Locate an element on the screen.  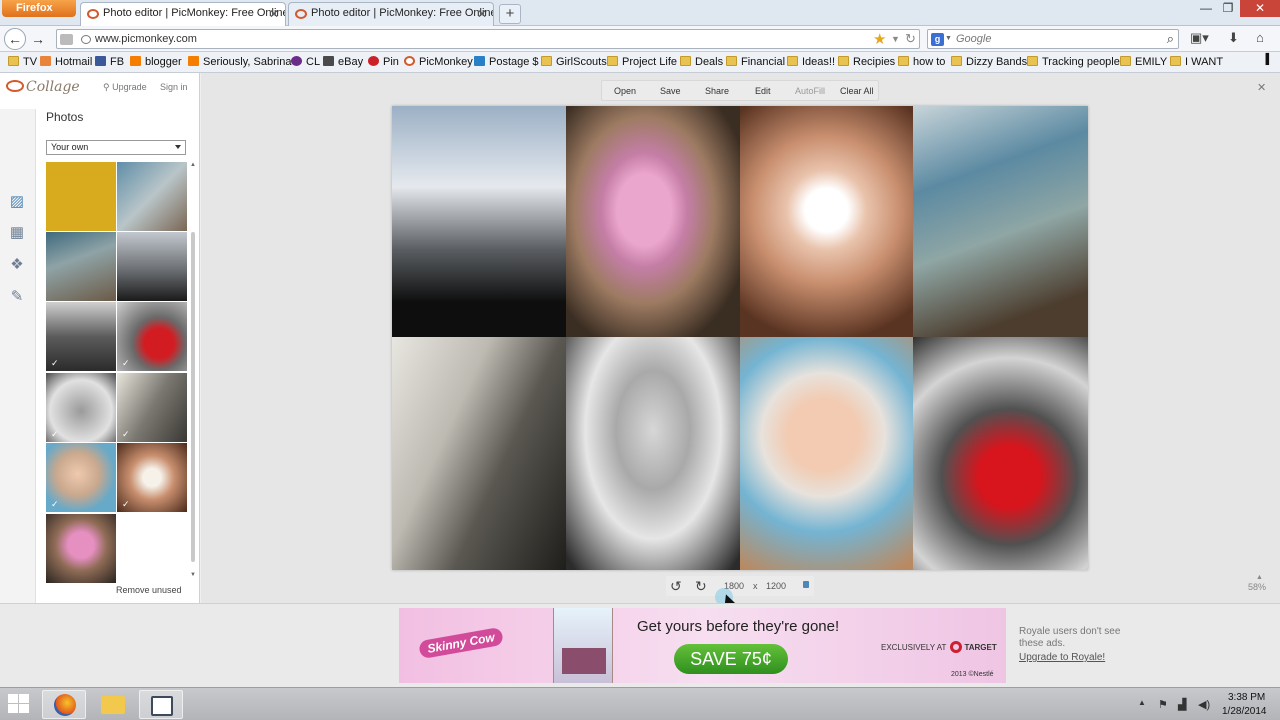
scroll-down-icon: ▼ is located at coordinates (193, 575).